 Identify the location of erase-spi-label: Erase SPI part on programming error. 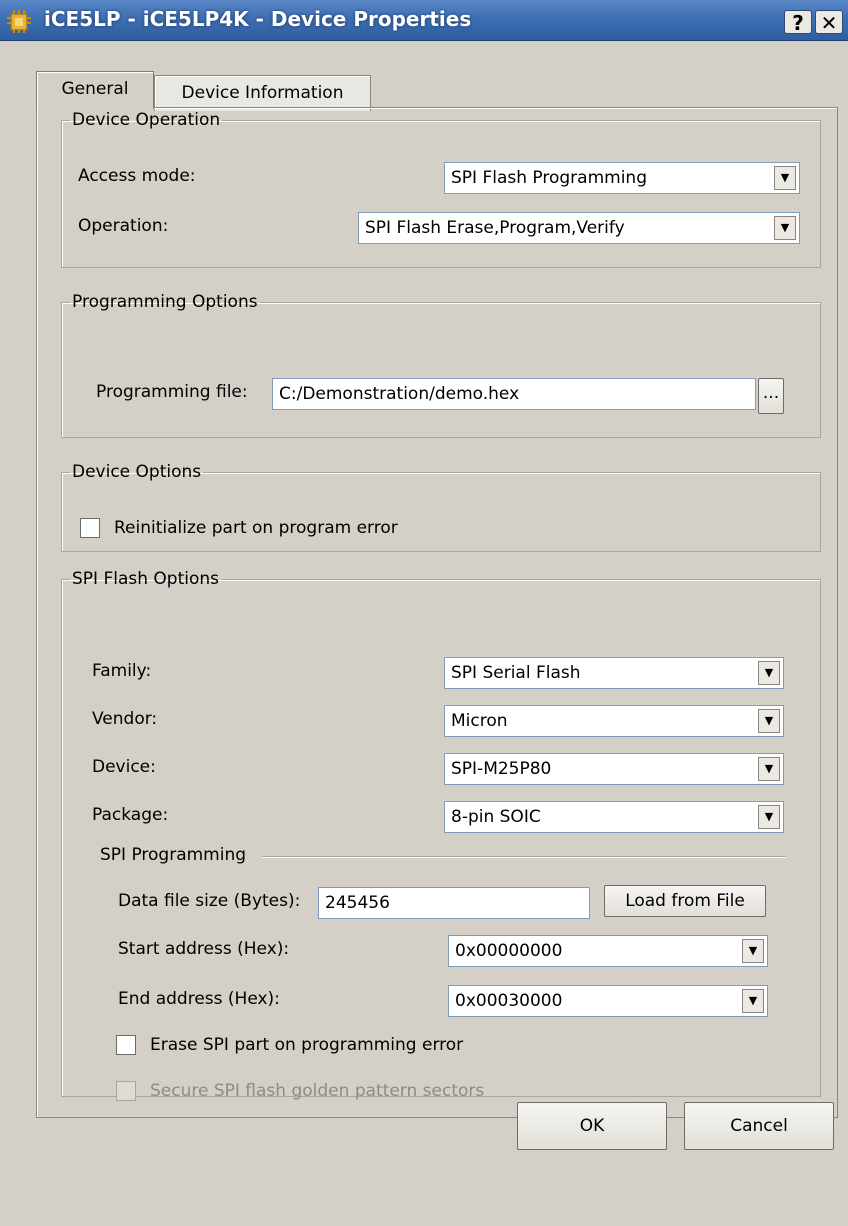
(307, 1045).